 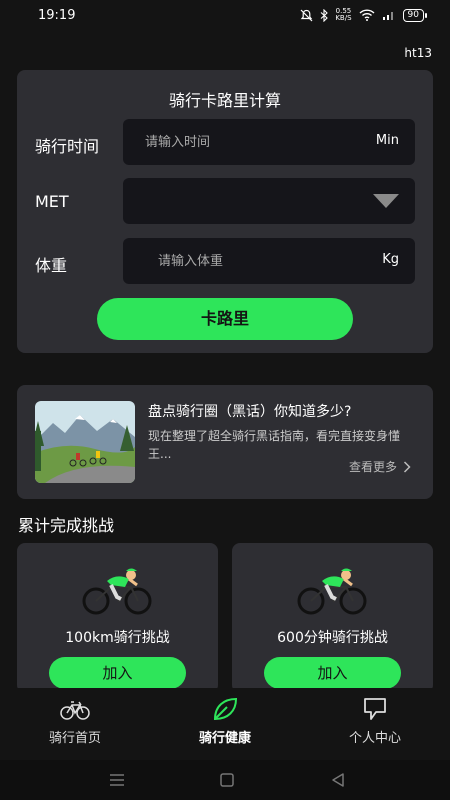 What do you see at coordinates (117, 780) in the screenshot?
I see `menu-icon` at bounding box center [117, 780].